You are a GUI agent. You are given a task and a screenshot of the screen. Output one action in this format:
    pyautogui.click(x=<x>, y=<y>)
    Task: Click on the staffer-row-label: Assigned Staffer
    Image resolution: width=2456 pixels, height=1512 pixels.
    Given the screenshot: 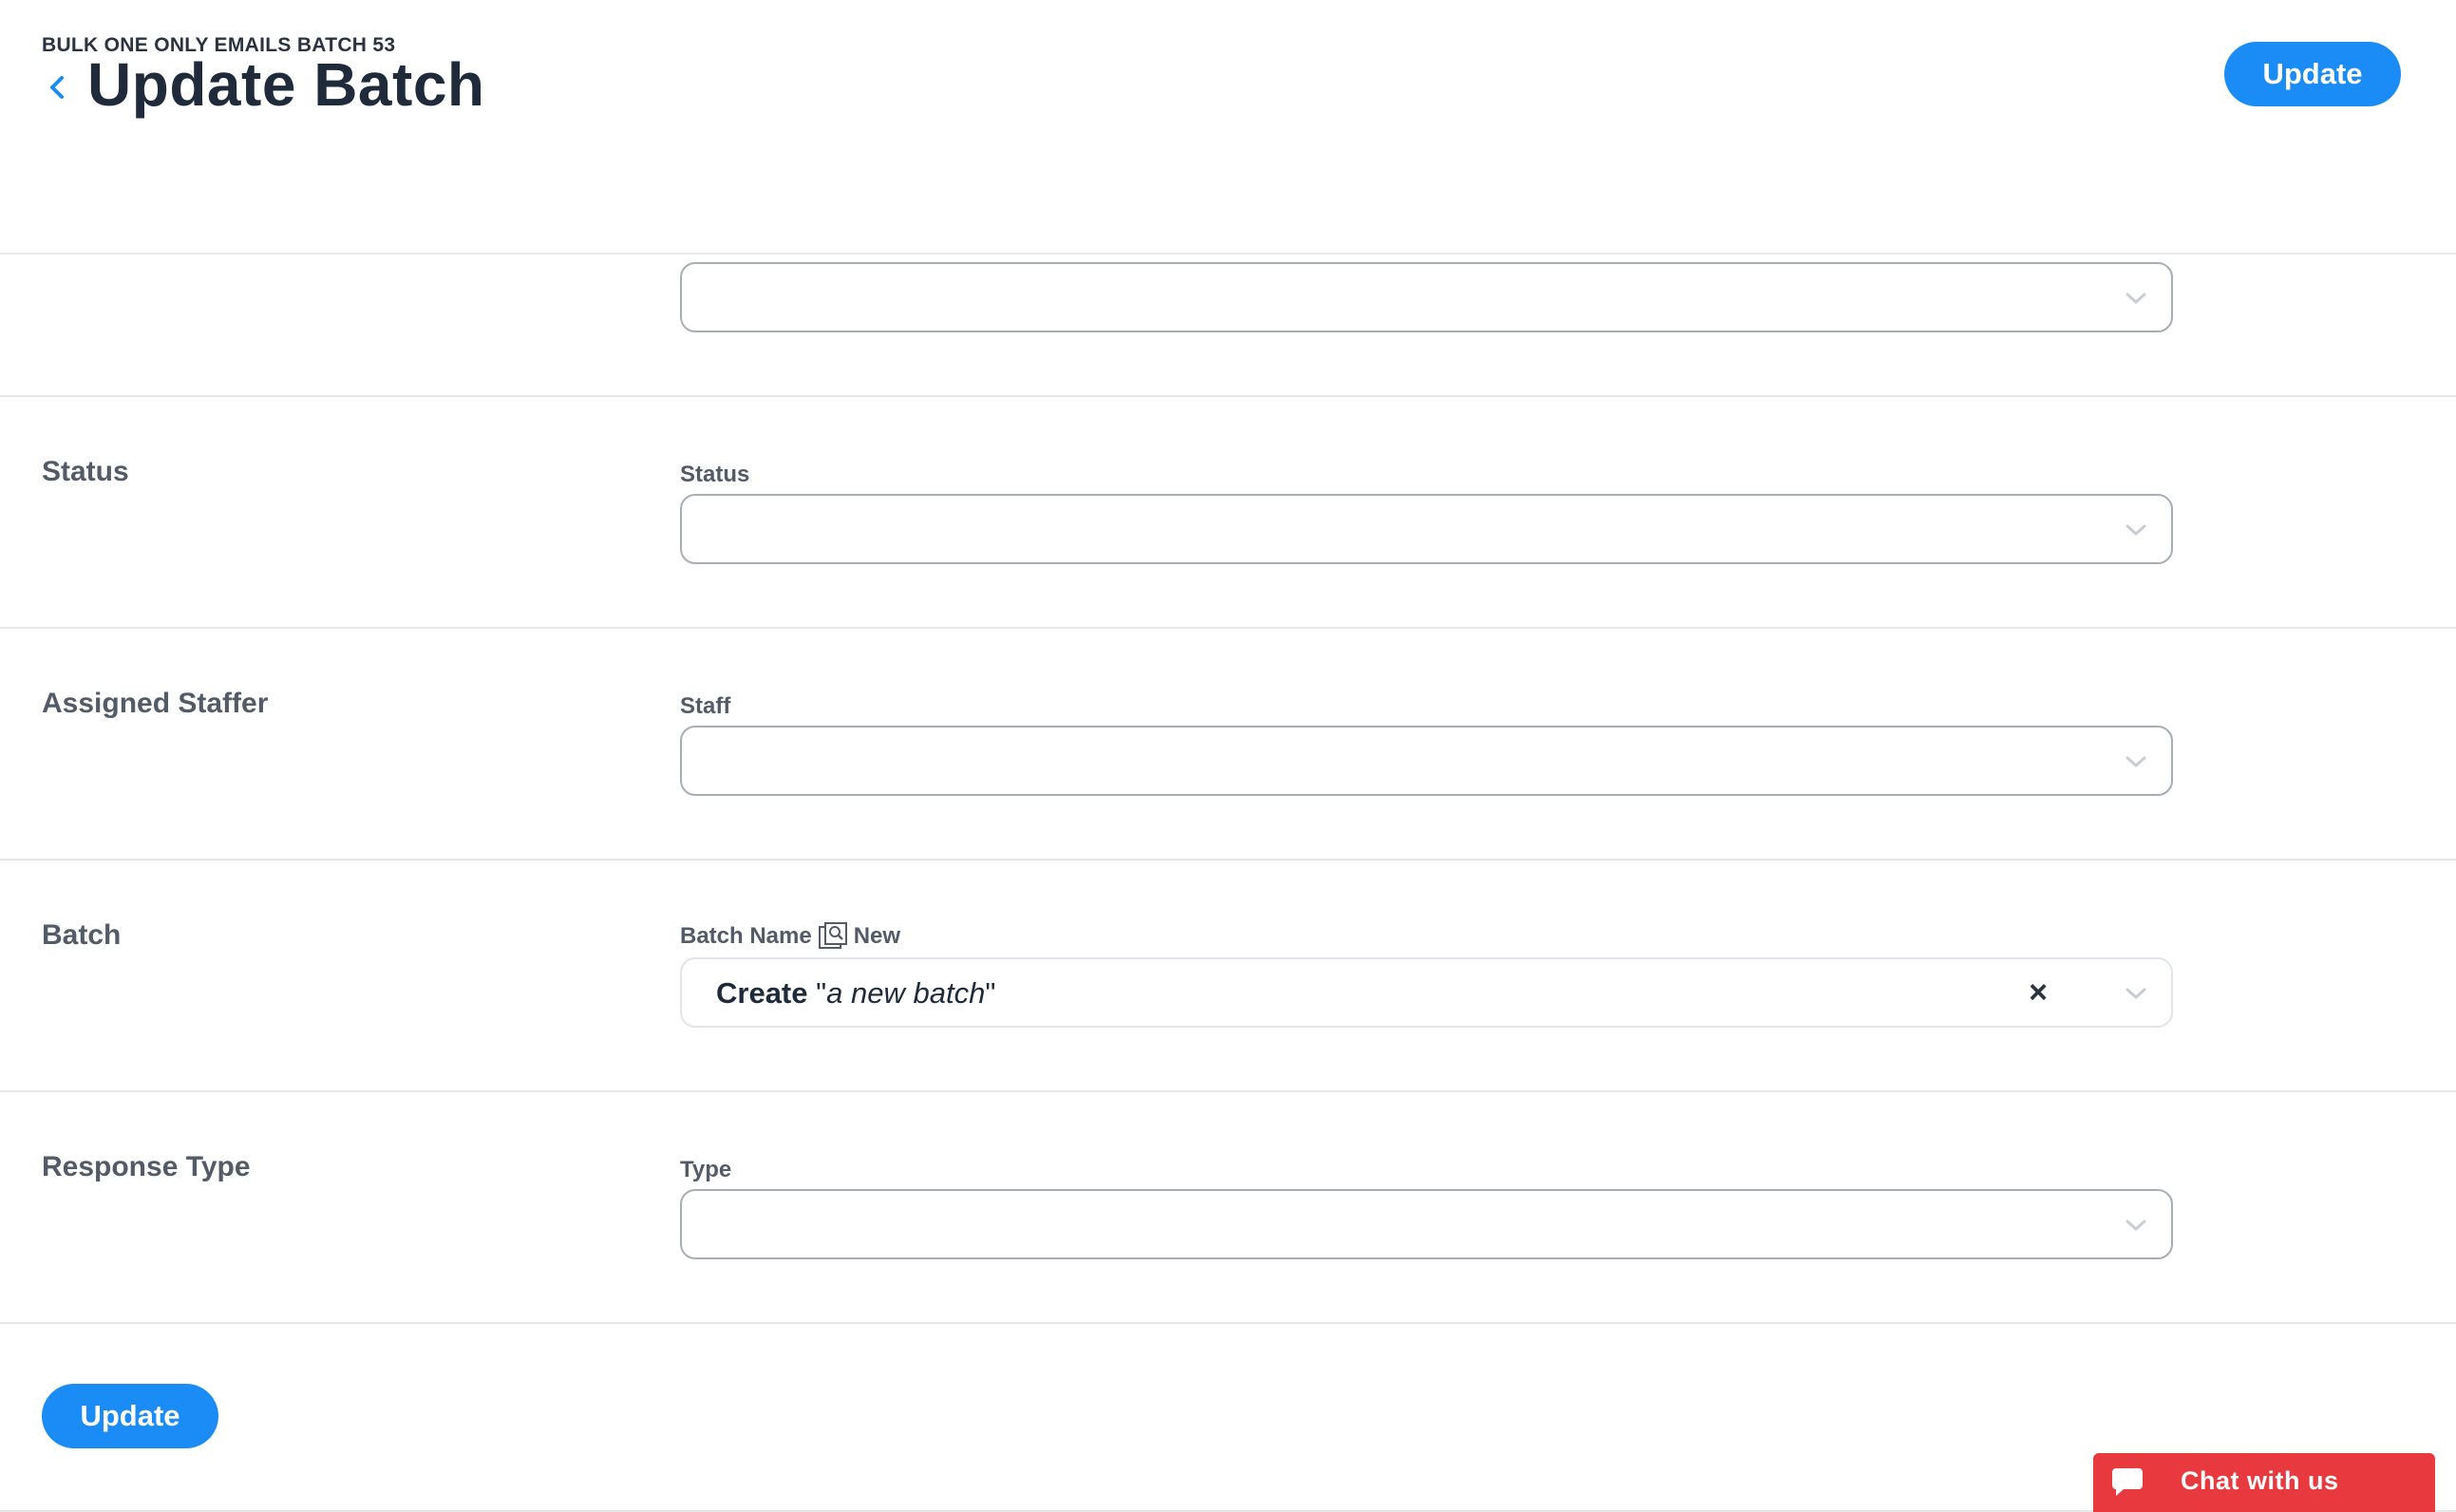 What is the action you would take?
    pyautogui.click(x=155, y=704)
    